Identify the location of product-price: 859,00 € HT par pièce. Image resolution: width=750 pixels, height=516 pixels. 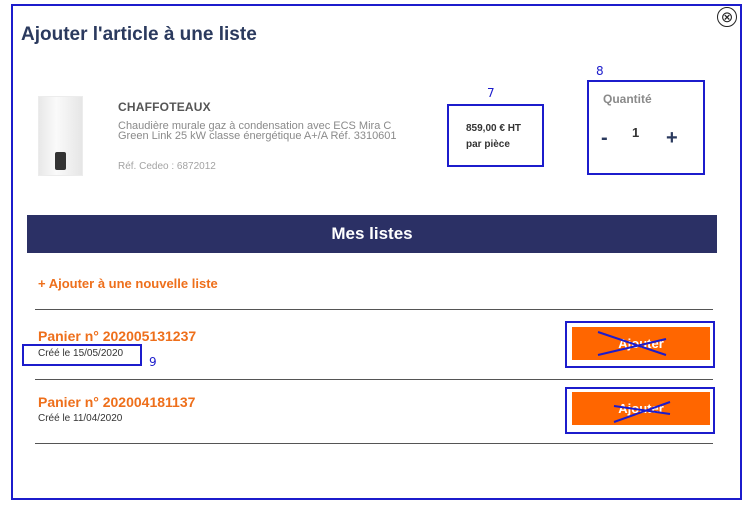
(493, 137).